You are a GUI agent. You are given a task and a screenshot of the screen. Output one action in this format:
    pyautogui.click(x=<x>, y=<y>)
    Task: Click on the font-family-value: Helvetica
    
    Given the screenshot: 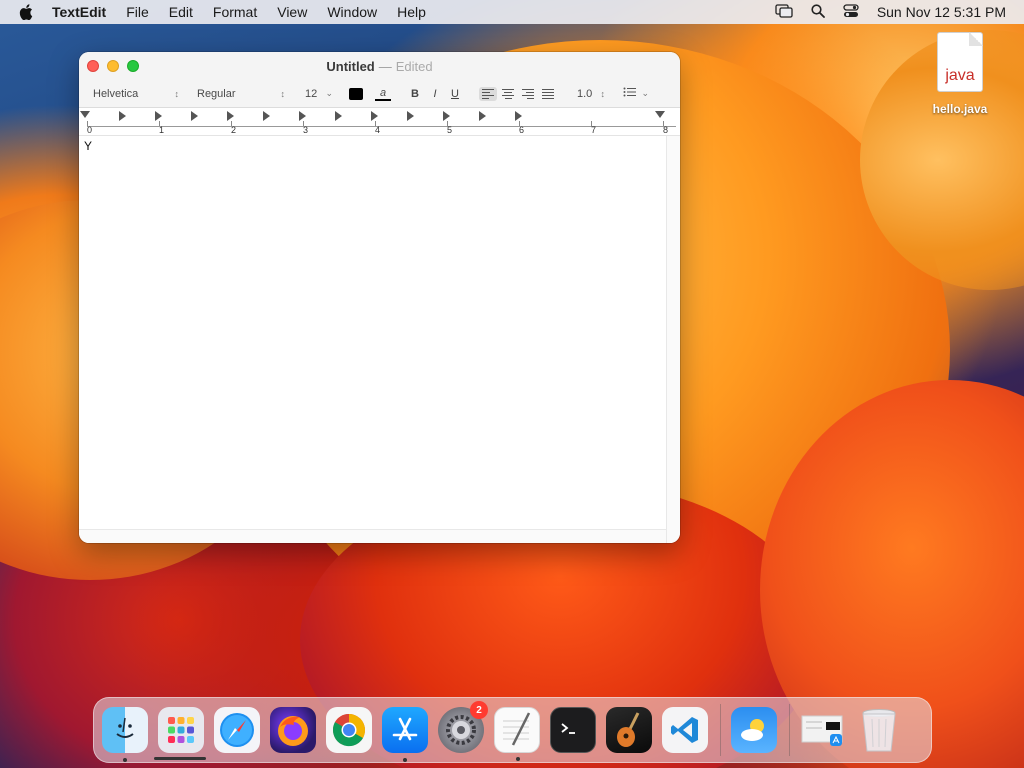 What is the action you would take?
    pyautogui.click(x=116, y=93)
    